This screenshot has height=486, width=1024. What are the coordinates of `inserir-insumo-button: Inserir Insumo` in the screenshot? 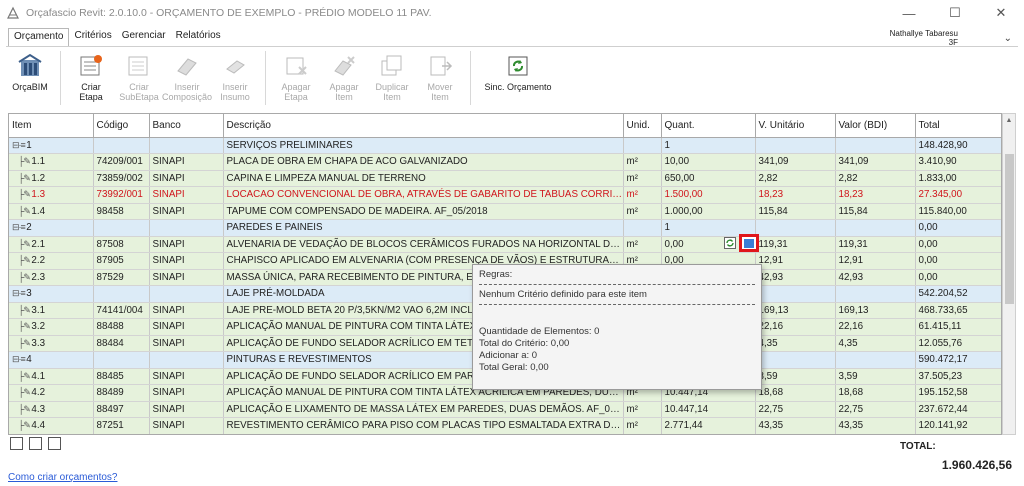 It's located at (235, 78).